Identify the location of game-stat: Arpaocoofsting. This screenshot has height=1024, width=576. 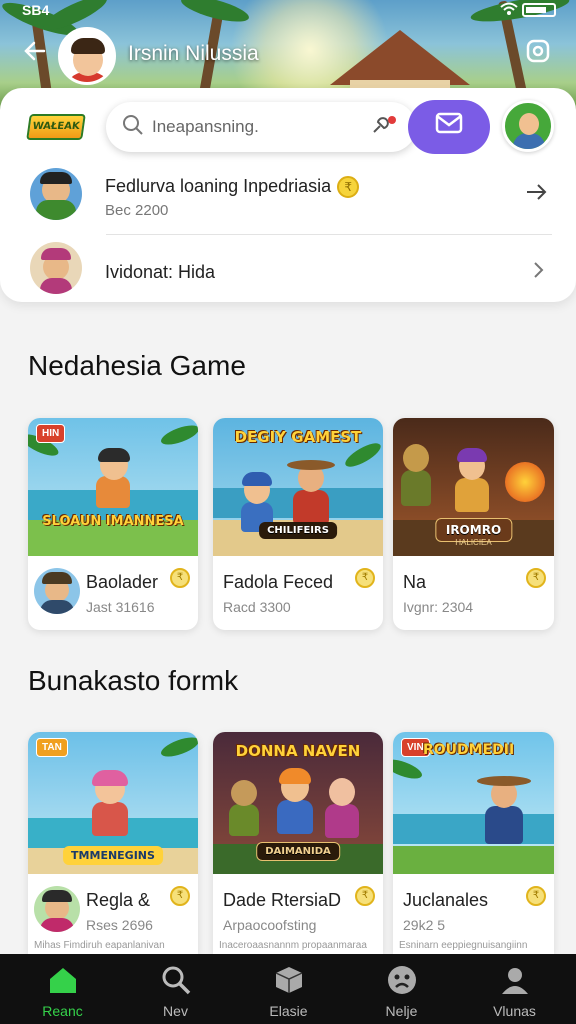
(270, 925).